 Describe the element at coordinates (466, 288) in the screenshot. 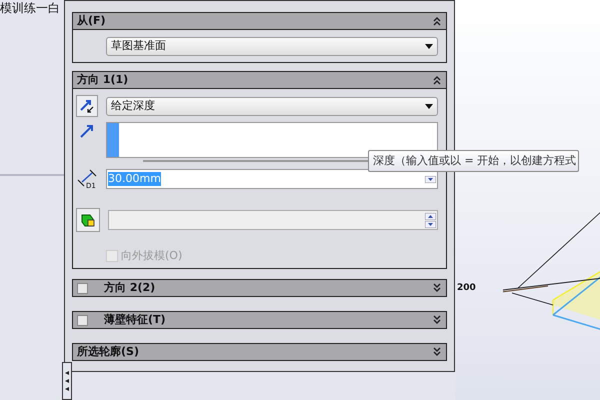

I see `dimension-label: 200` at that location.